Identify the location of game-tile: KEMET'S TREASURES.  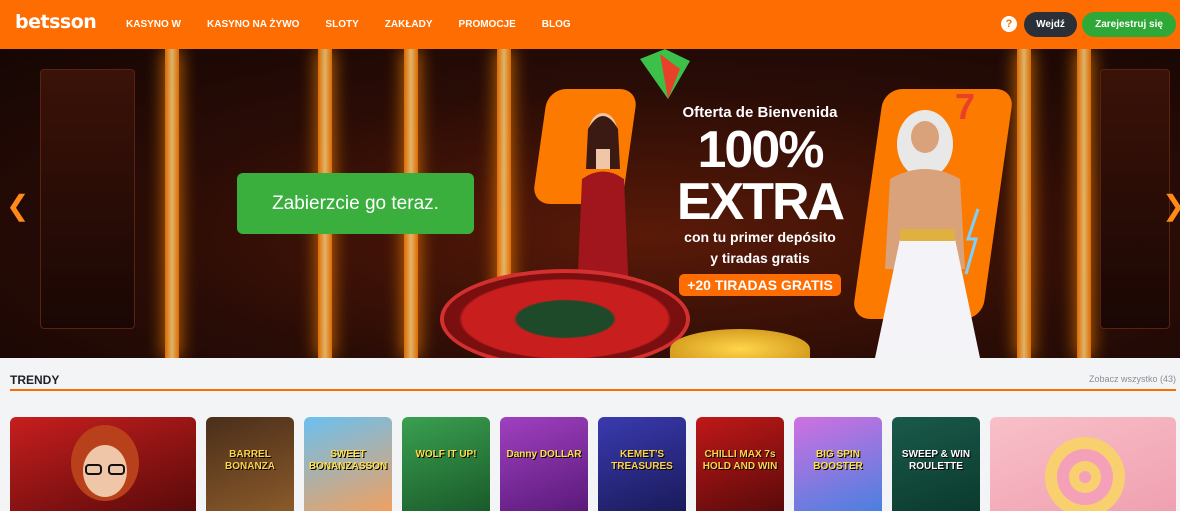
(642, 464).